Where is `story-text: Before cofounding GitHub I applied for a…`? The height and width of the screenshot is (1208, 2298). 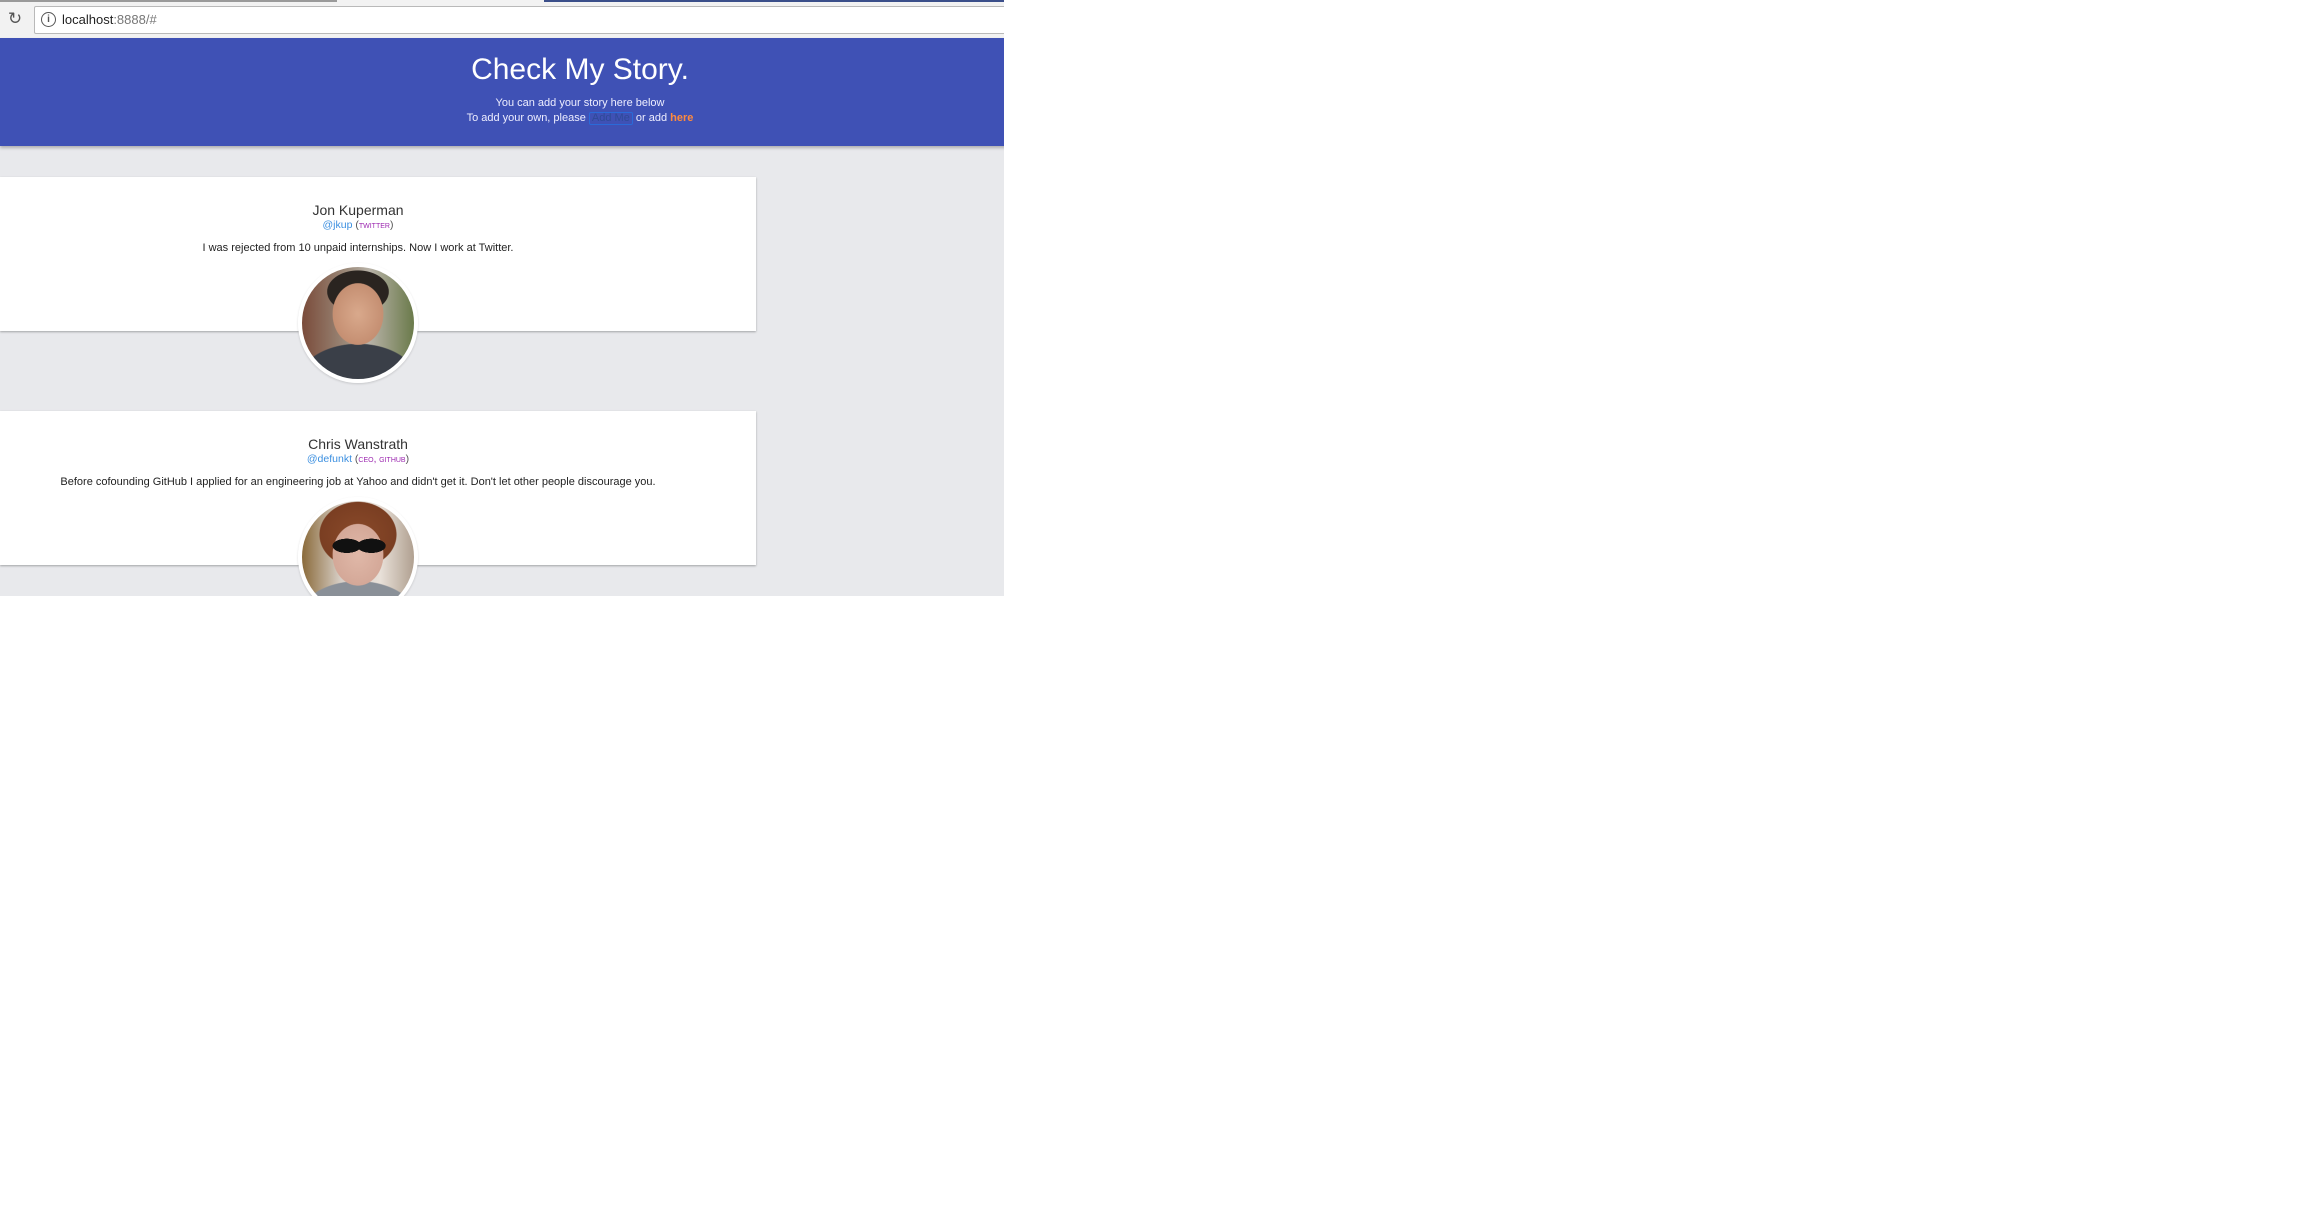 story-text: Before cofounding GitHub I applied for a… is located at coordinates (358, 482).